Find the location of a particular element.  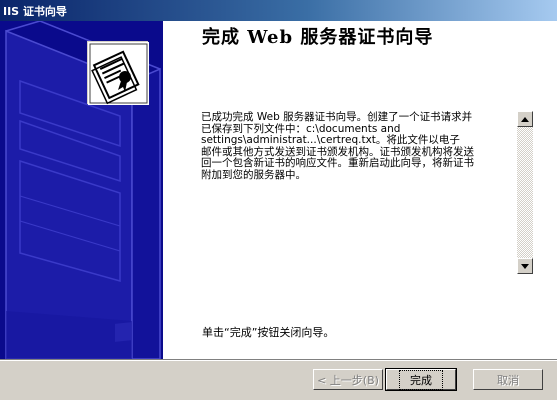

cancel-button: 取消 is located at coordinates (508, 379).